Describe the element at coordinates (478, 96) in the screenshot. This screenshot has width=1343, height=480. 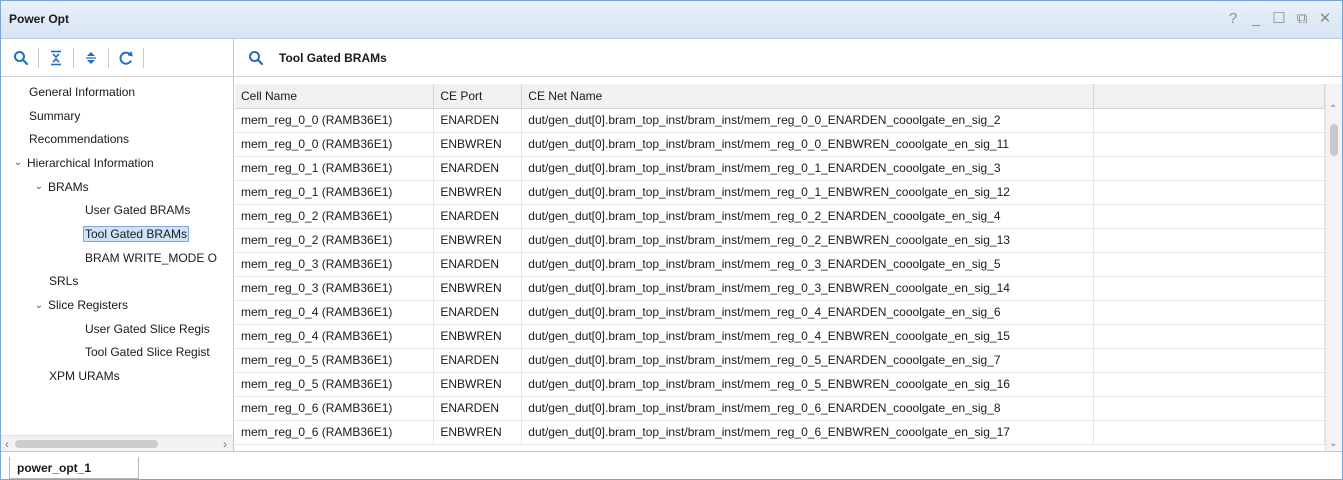
I see `column-header-ce-port: CE Port` at that location.